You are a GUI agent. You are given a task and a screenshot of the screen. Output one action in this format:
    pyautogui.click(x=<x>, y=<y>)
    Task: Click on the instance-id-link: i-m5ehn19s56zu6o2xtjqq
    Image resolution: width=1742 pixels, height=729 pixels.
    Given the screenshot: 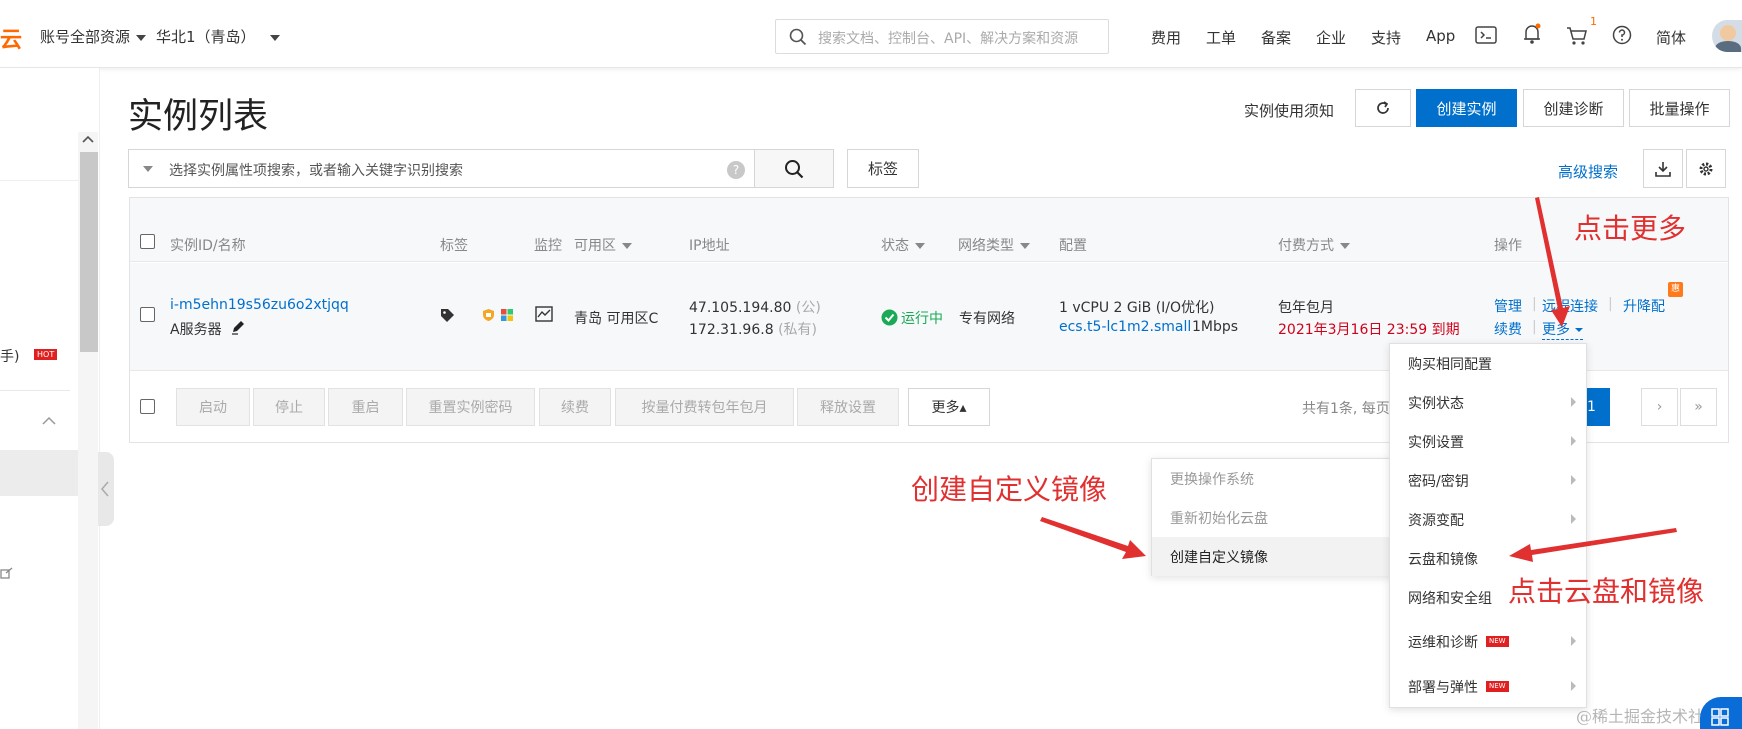 What is the action you would take?
    pyautogui.click(x=259, y=305)
    